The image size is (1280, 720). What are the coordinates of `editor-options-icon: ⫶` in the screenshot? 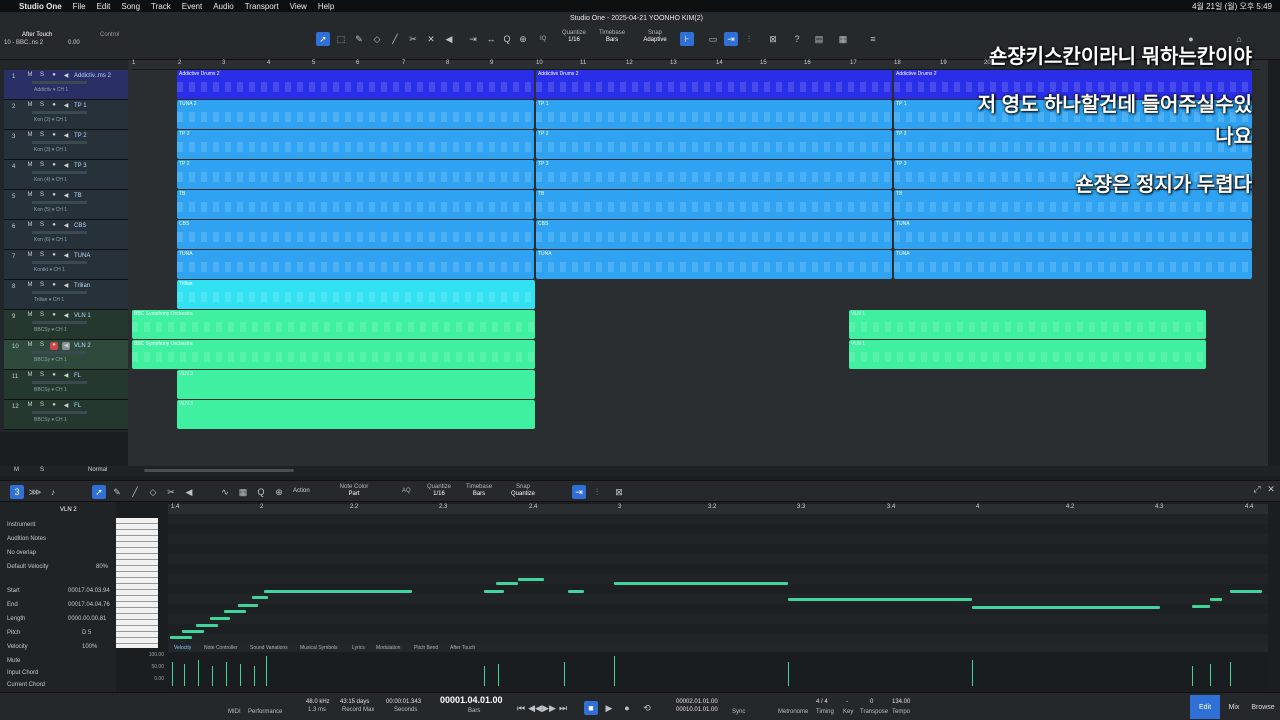 It's located at (597, 492).